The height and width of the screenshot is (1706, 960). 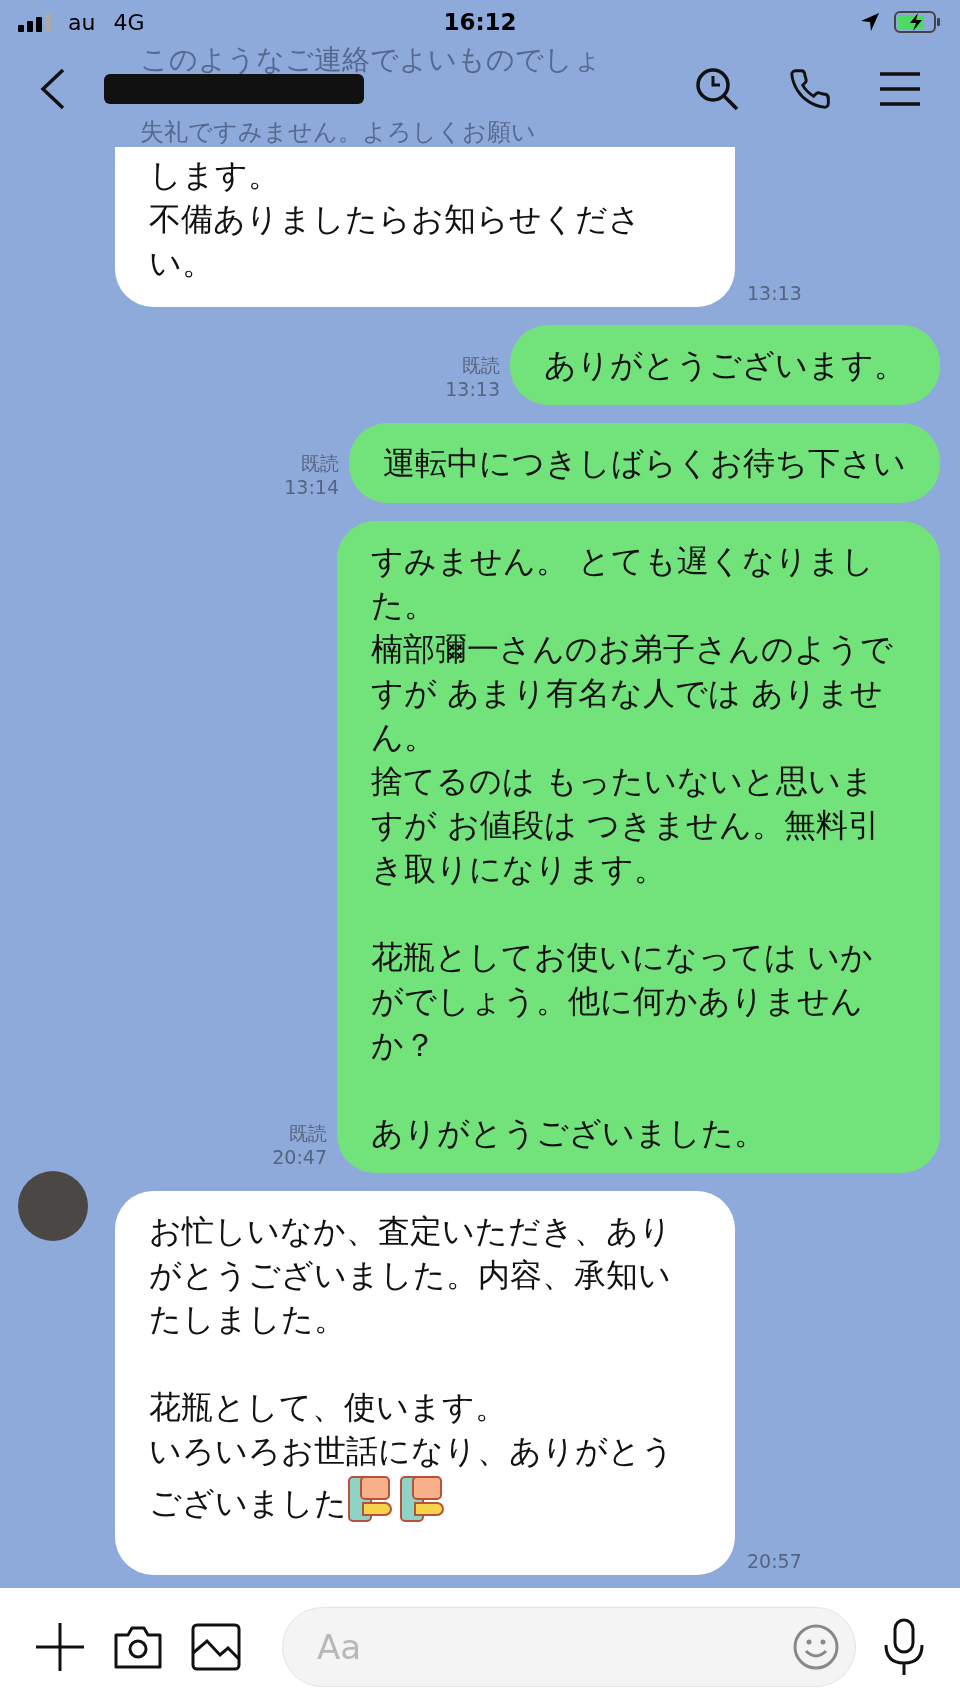 I want to click on phone-icon, so click(x=810, y=89).